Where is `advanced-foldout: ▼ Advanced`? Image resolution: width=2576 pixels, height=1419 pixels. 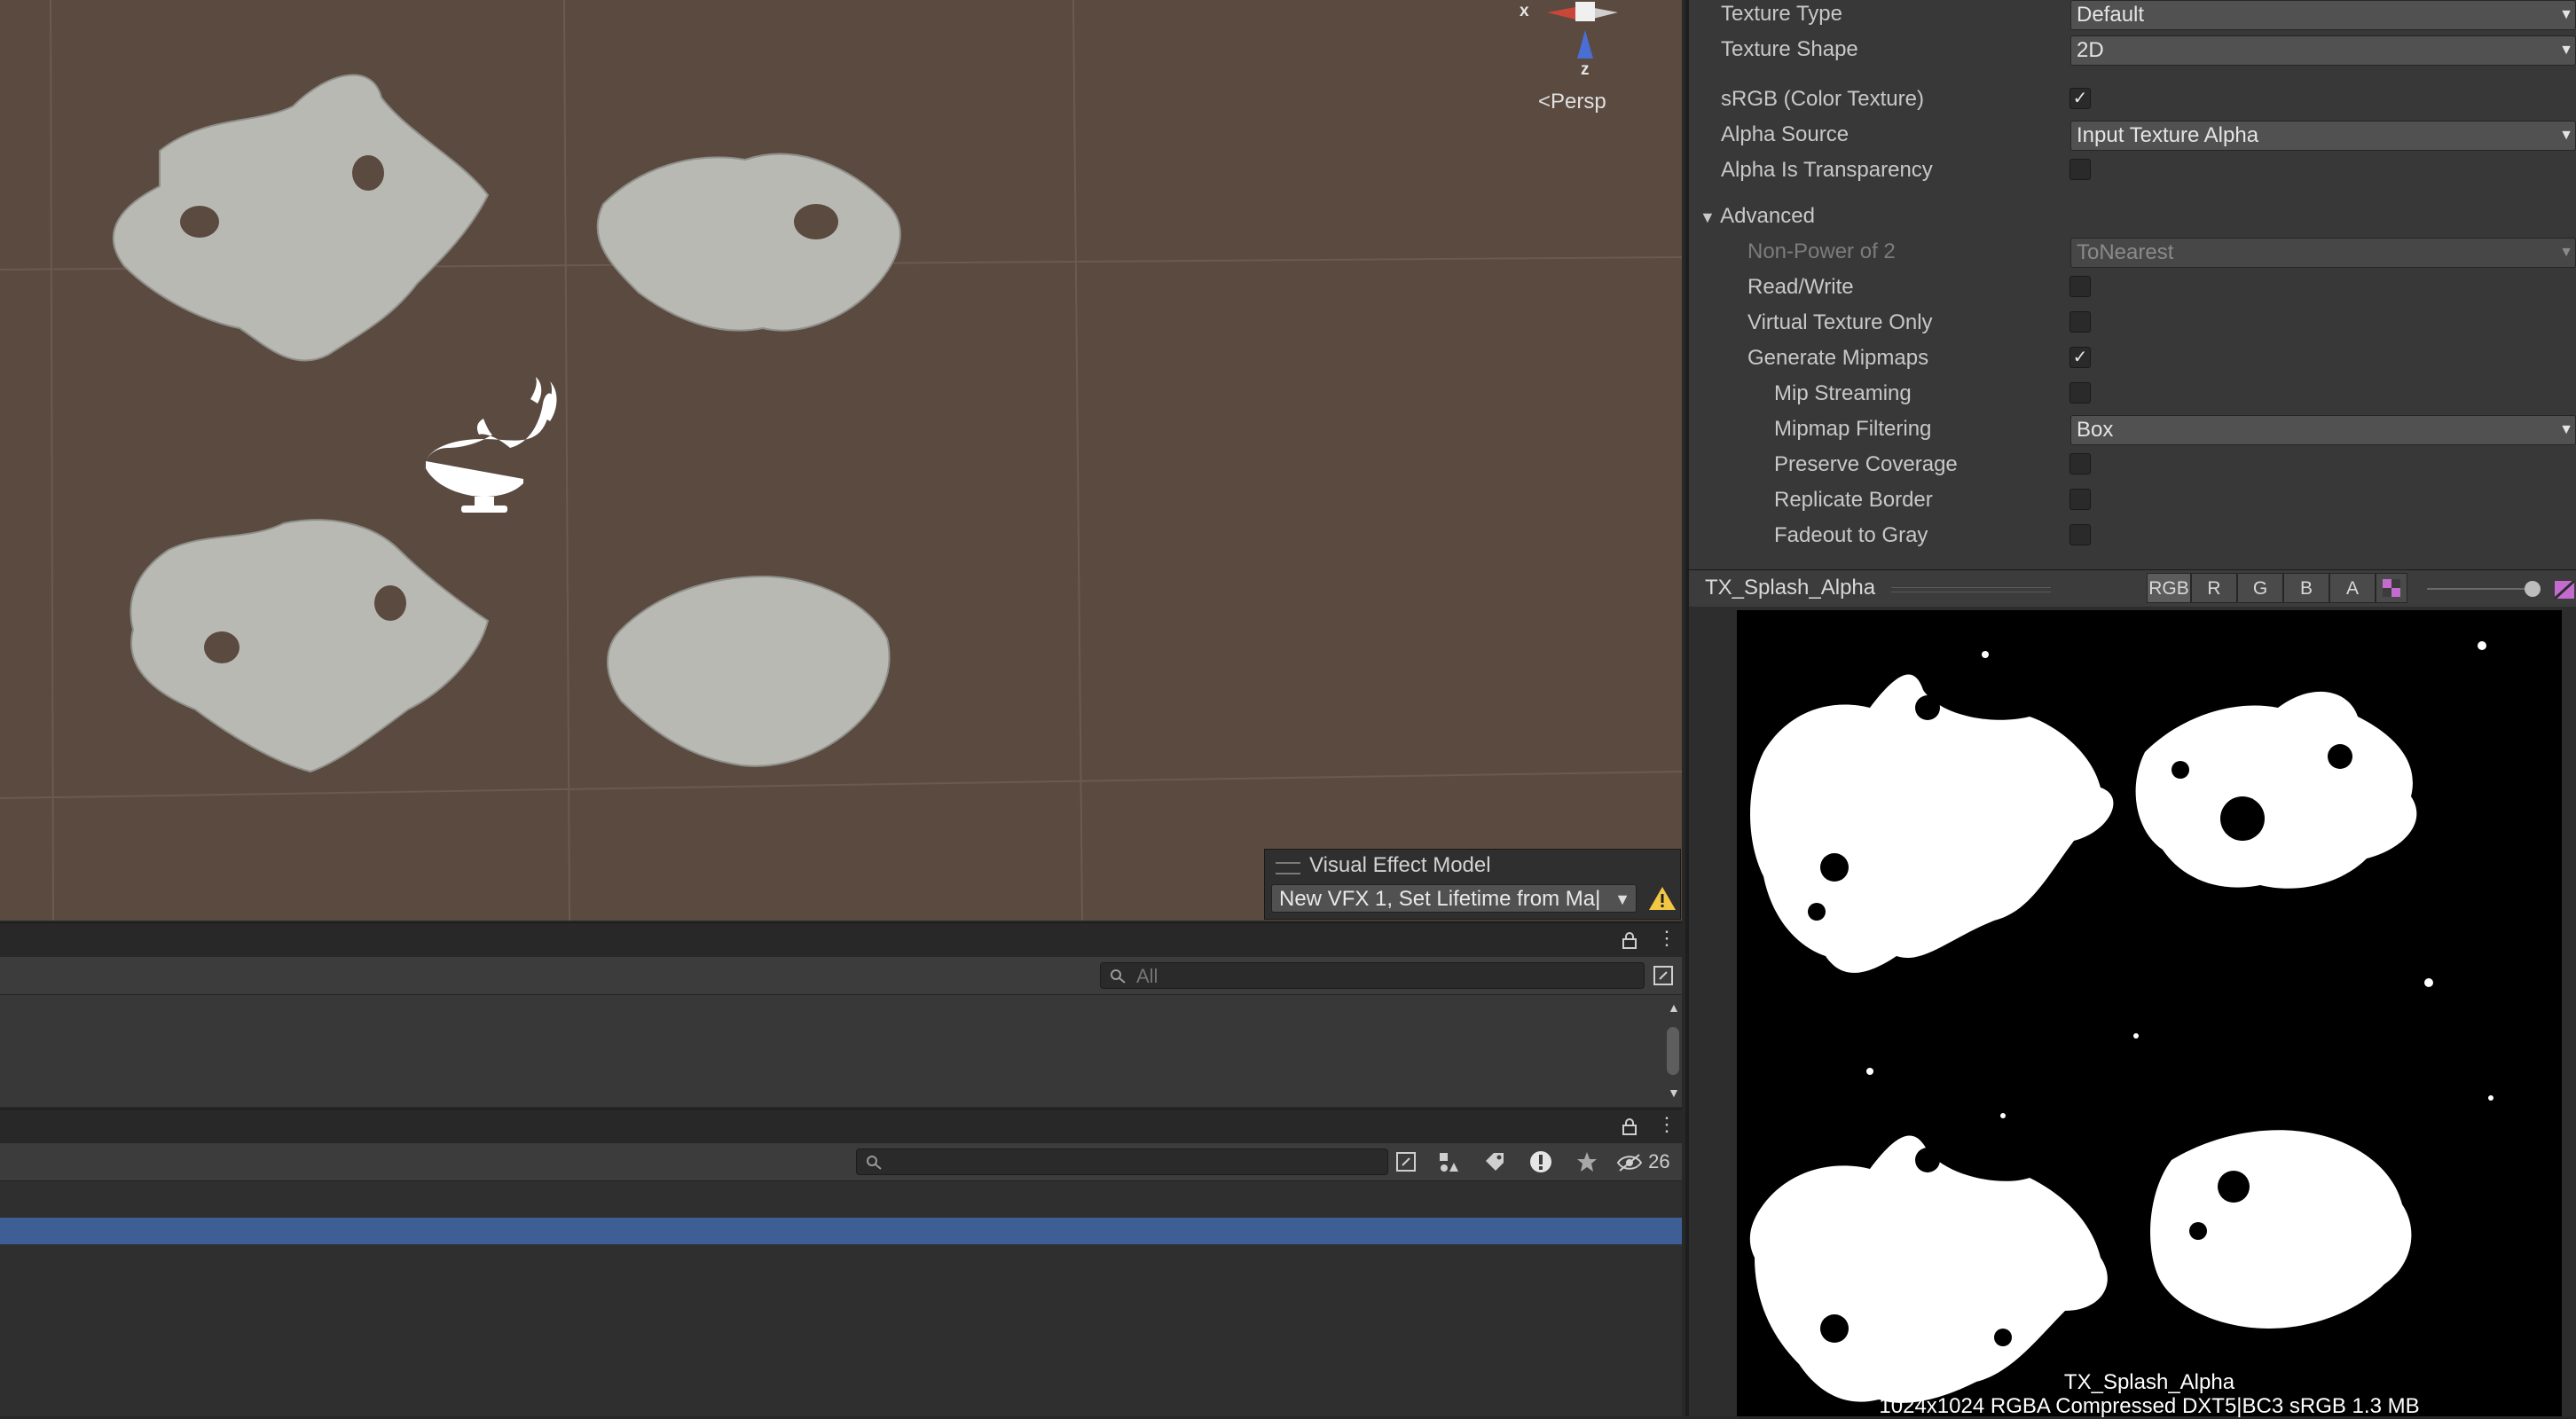 advanced-foldout: ▼ Advanced is located at coordinates (1757, 216).